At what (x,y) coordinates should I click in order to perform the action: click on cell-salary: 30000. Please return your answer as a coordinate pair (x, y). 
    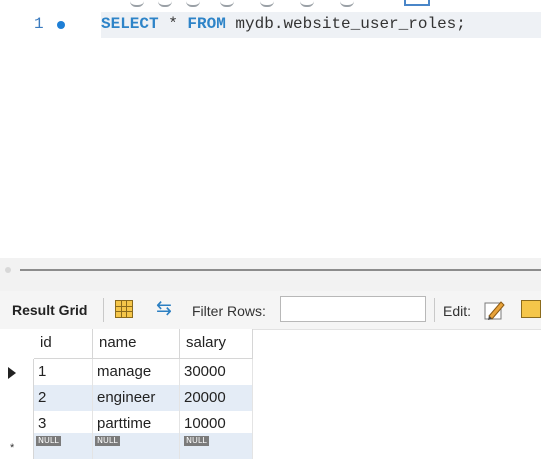
    Looking at the image, I should click on (216, 372).